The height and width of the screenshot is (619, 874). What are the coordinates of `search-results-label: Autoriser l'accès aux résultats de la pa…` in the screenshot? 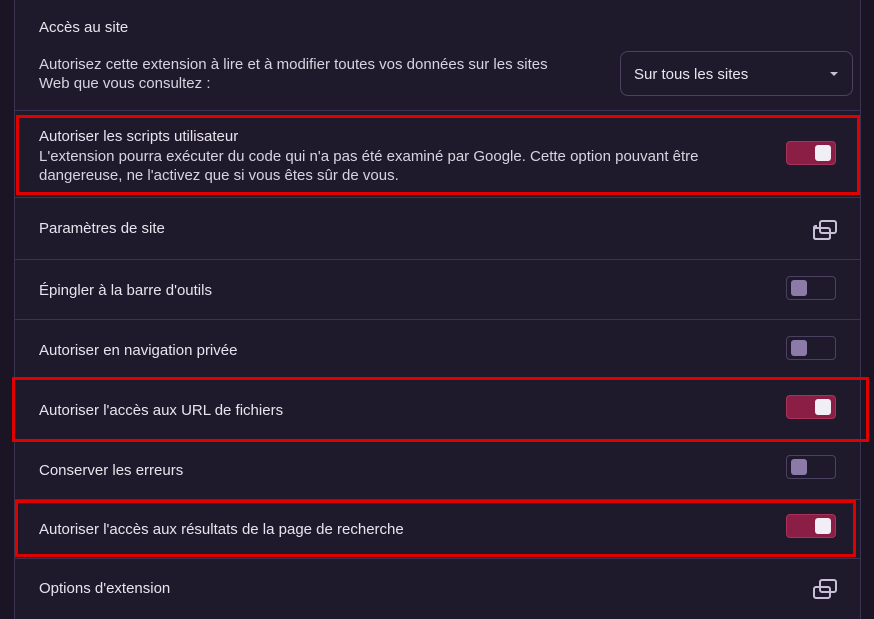 It's located at (221, 529).